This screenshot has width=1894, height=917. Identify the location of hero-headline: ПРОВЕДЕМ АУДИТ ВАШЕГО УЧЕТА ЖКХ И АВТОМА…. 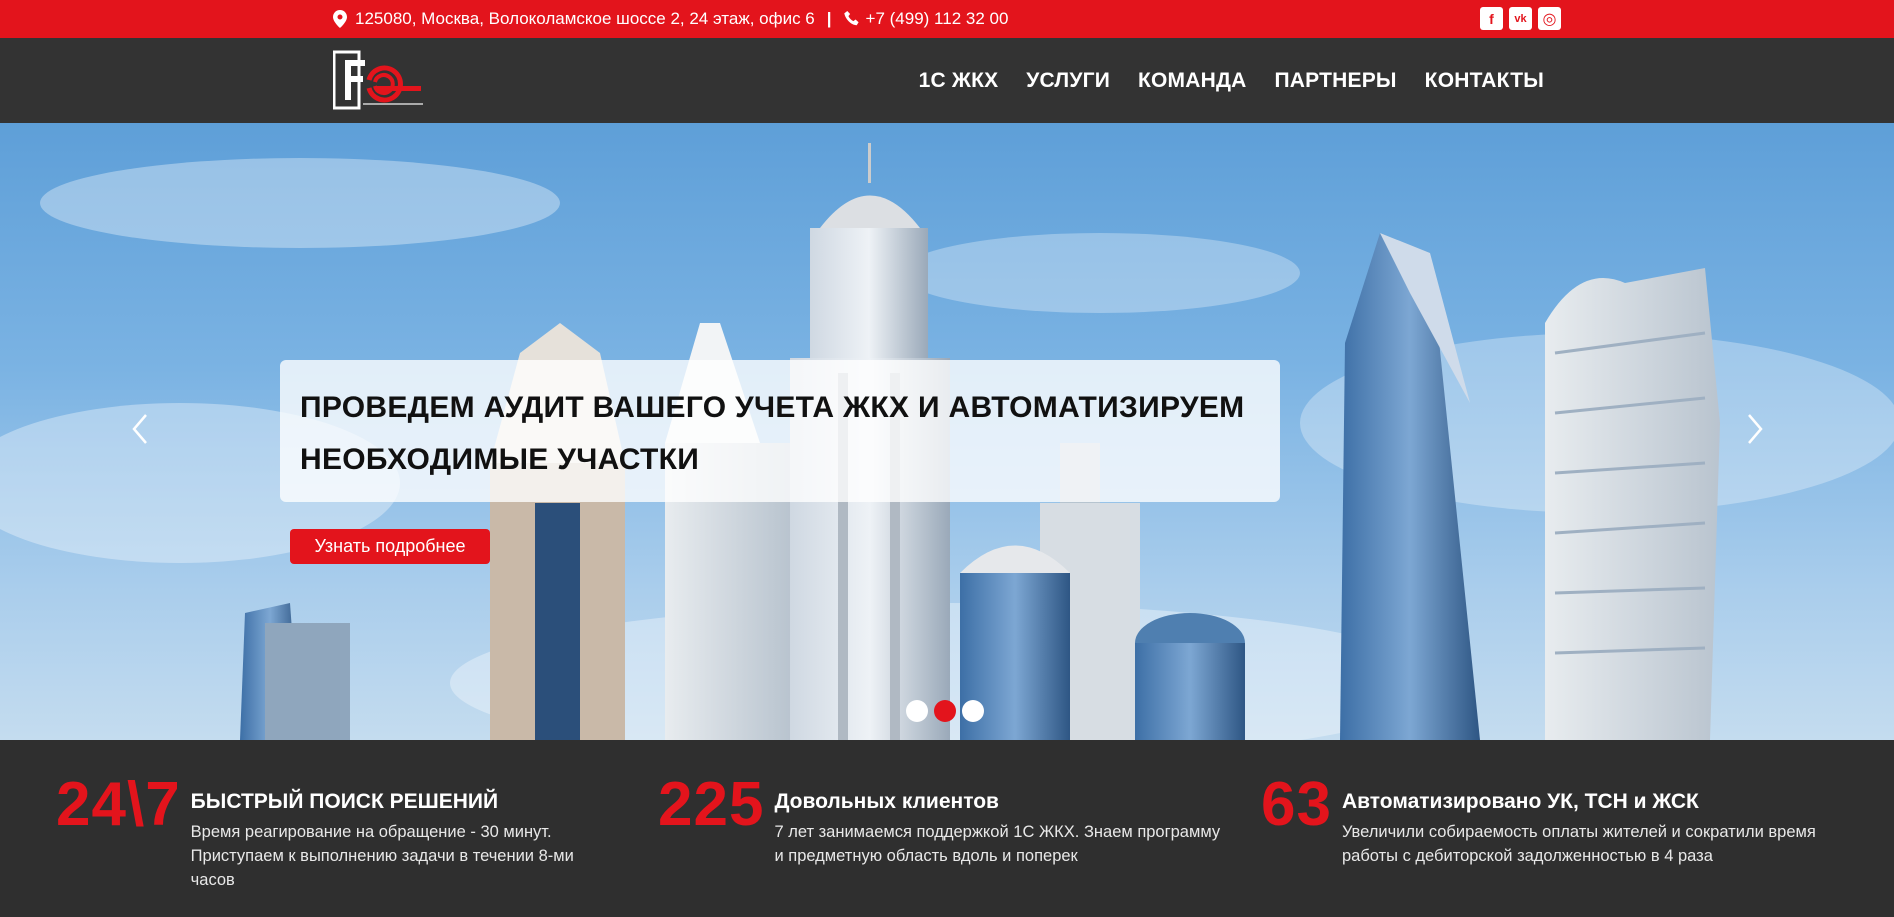
(772, 433).